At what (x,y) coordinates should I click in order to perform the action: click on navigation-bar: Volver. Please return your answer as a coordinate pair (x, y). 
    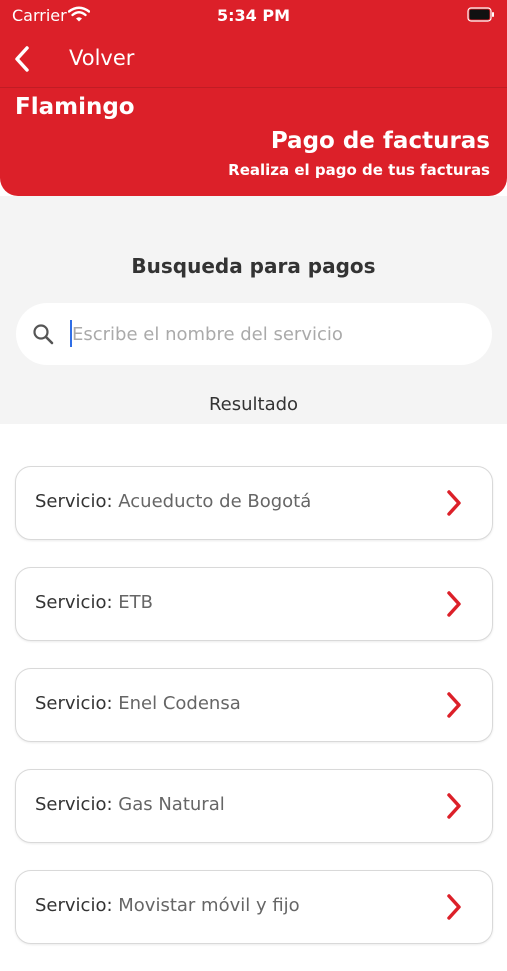
    Looking at the image, I should click on (253, 59).